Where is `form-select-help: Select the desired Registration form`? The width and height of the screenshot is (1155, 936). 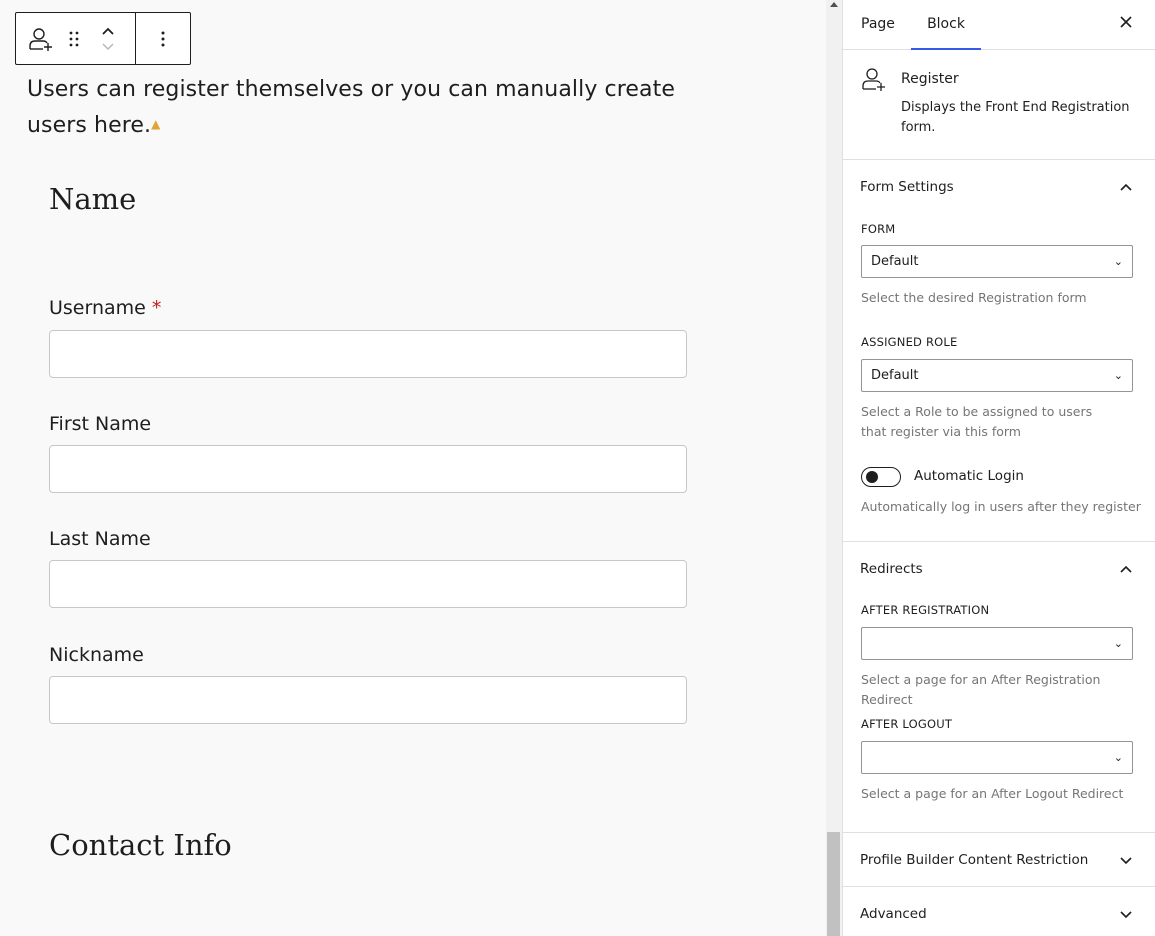 form-select-help: Select the desired Registration form is located at coordinates (974, 297).